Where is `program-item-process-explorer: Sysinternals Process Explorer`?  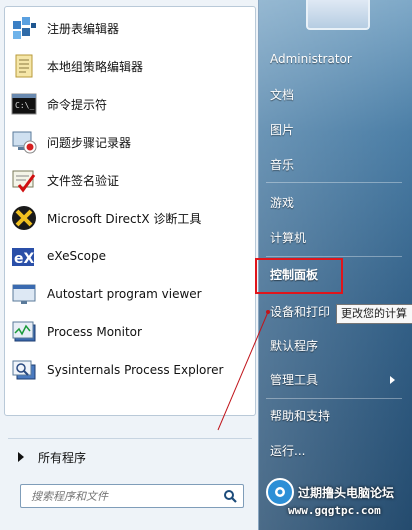
program-item-process-explorer: Sysinternals Process Explorer is located at coordinates (130, 370).